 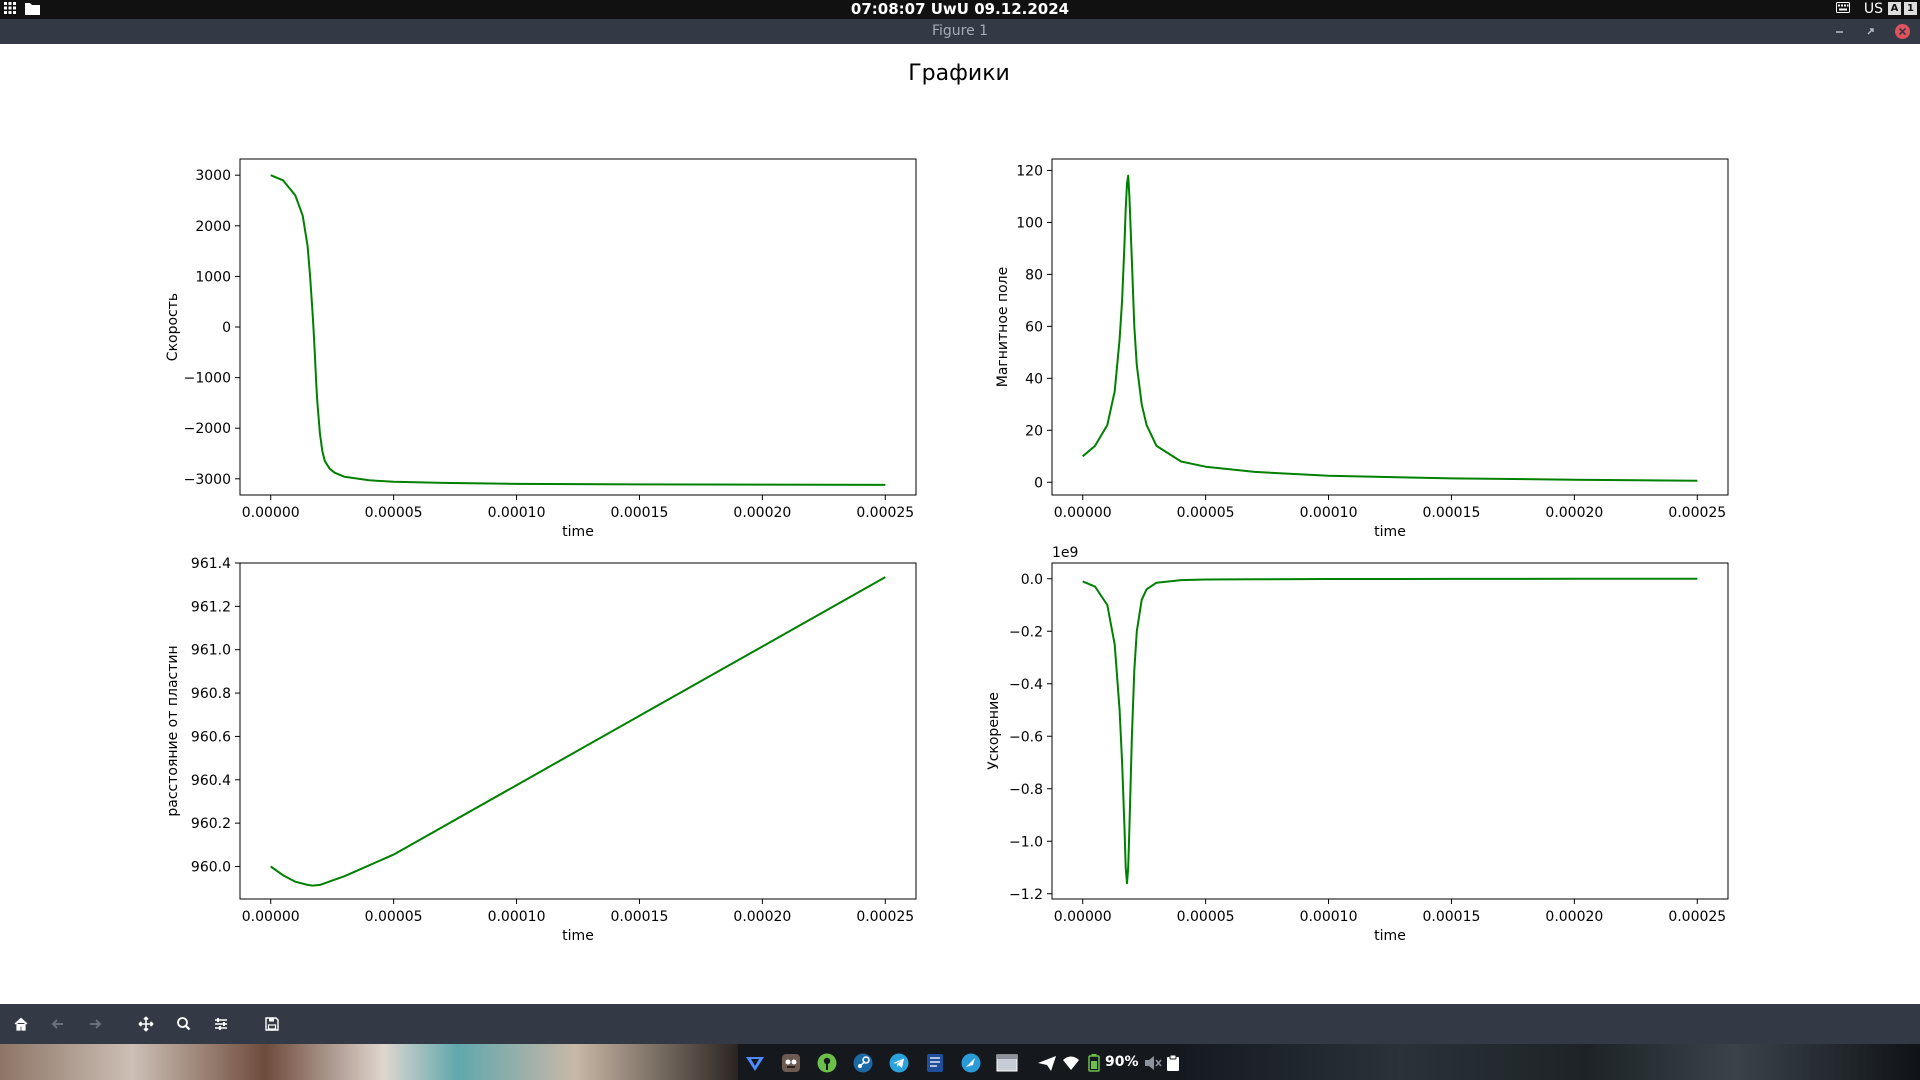 What do you see at coordinates (211, 564) in the screenshot?
I see `y-tick-label: 961.4` at bounding box center [211, 564].